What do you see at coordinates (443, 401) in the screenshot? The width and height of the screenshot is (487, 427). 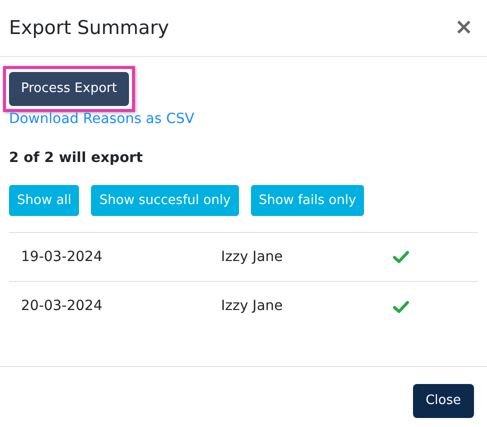 I see `close-button: Close` at bounding box center [443, 401].